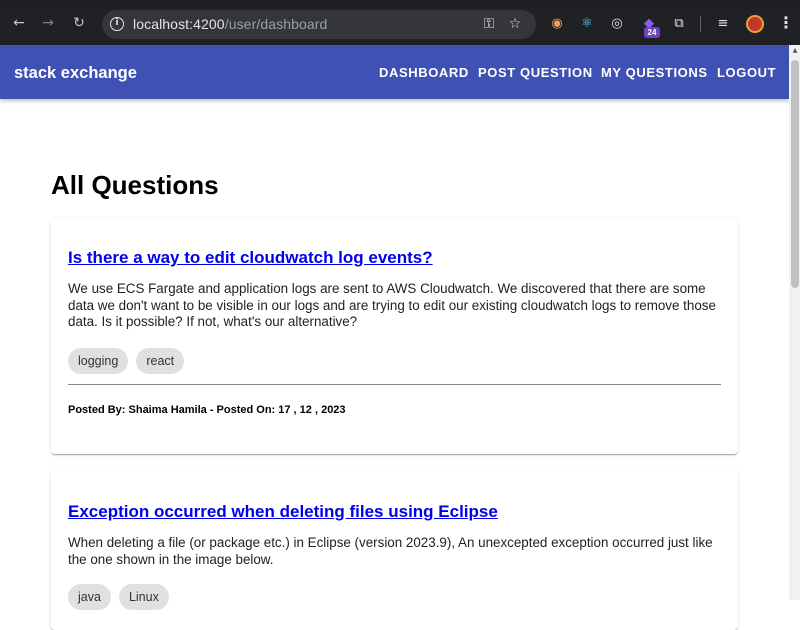  I want to click on tag-list: java Linux, so click(118, 597).